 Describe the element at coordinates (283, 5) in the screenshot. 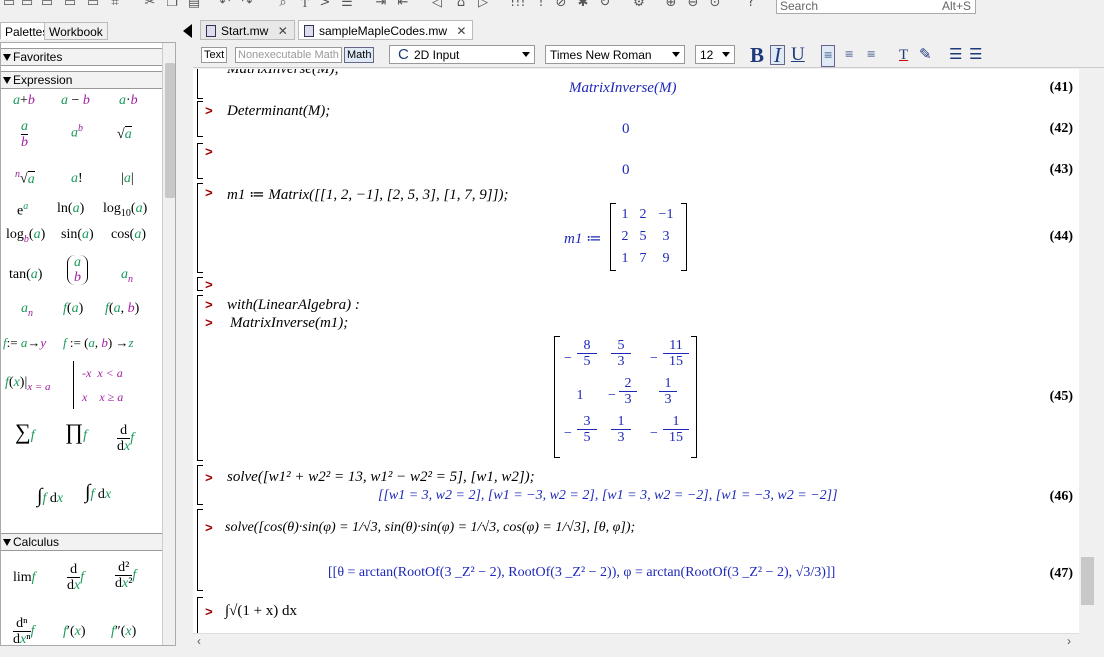

I see `find-icon: ⌕` at that location.